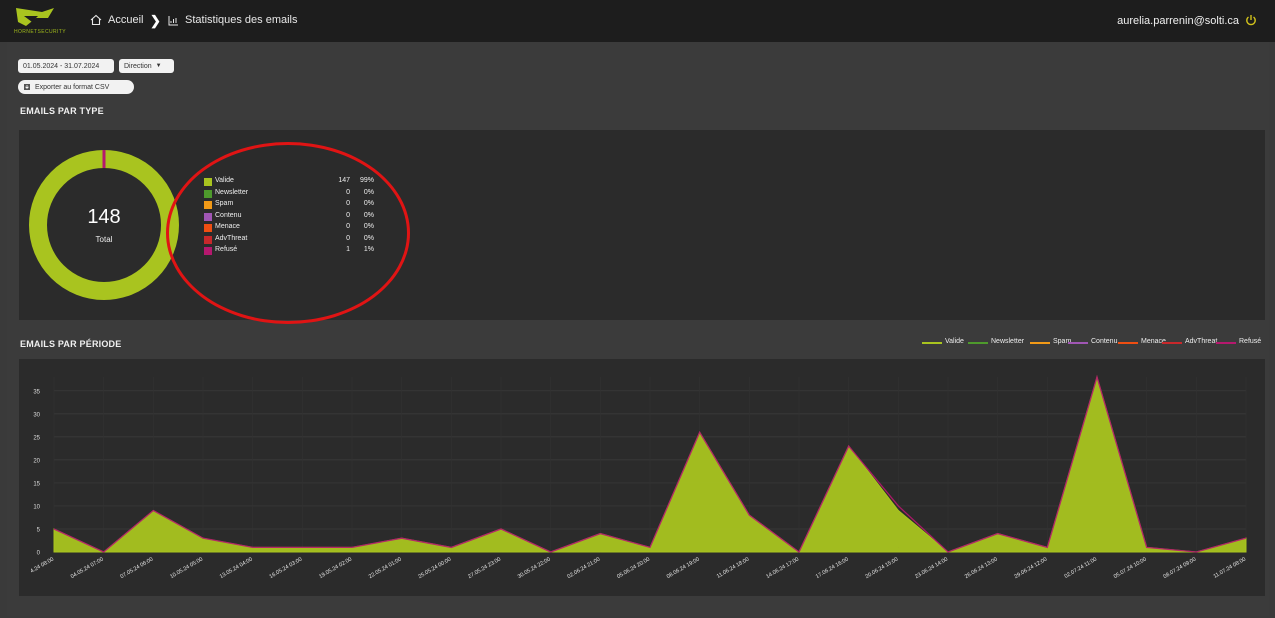 Image resolution: width=1275 pixels, height=618 pixels. Describe the element at coordinates (66, 66) in the screenshot. I see `date-range-picker: 01.05.2024 - 31.07.2024` at that location.